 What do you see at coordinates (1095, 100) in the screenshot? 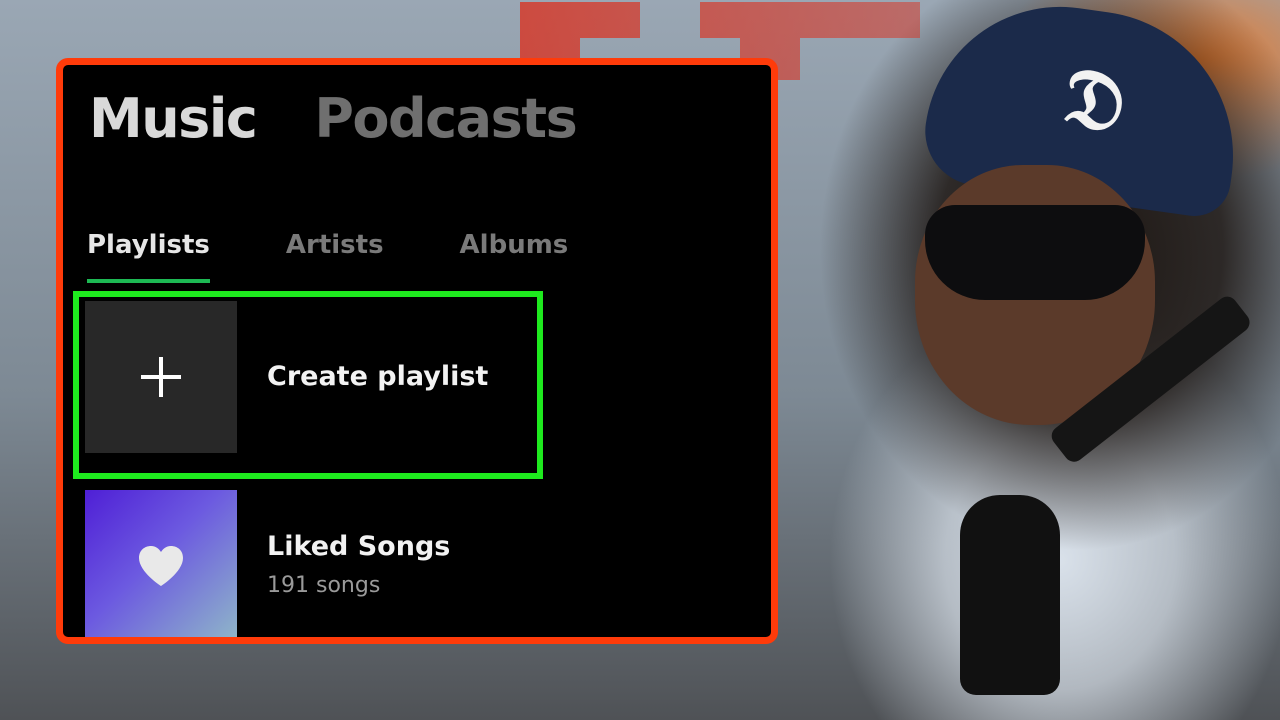
I see `background-cap-logo: 𝔇` at bounding box center [1095, 100].